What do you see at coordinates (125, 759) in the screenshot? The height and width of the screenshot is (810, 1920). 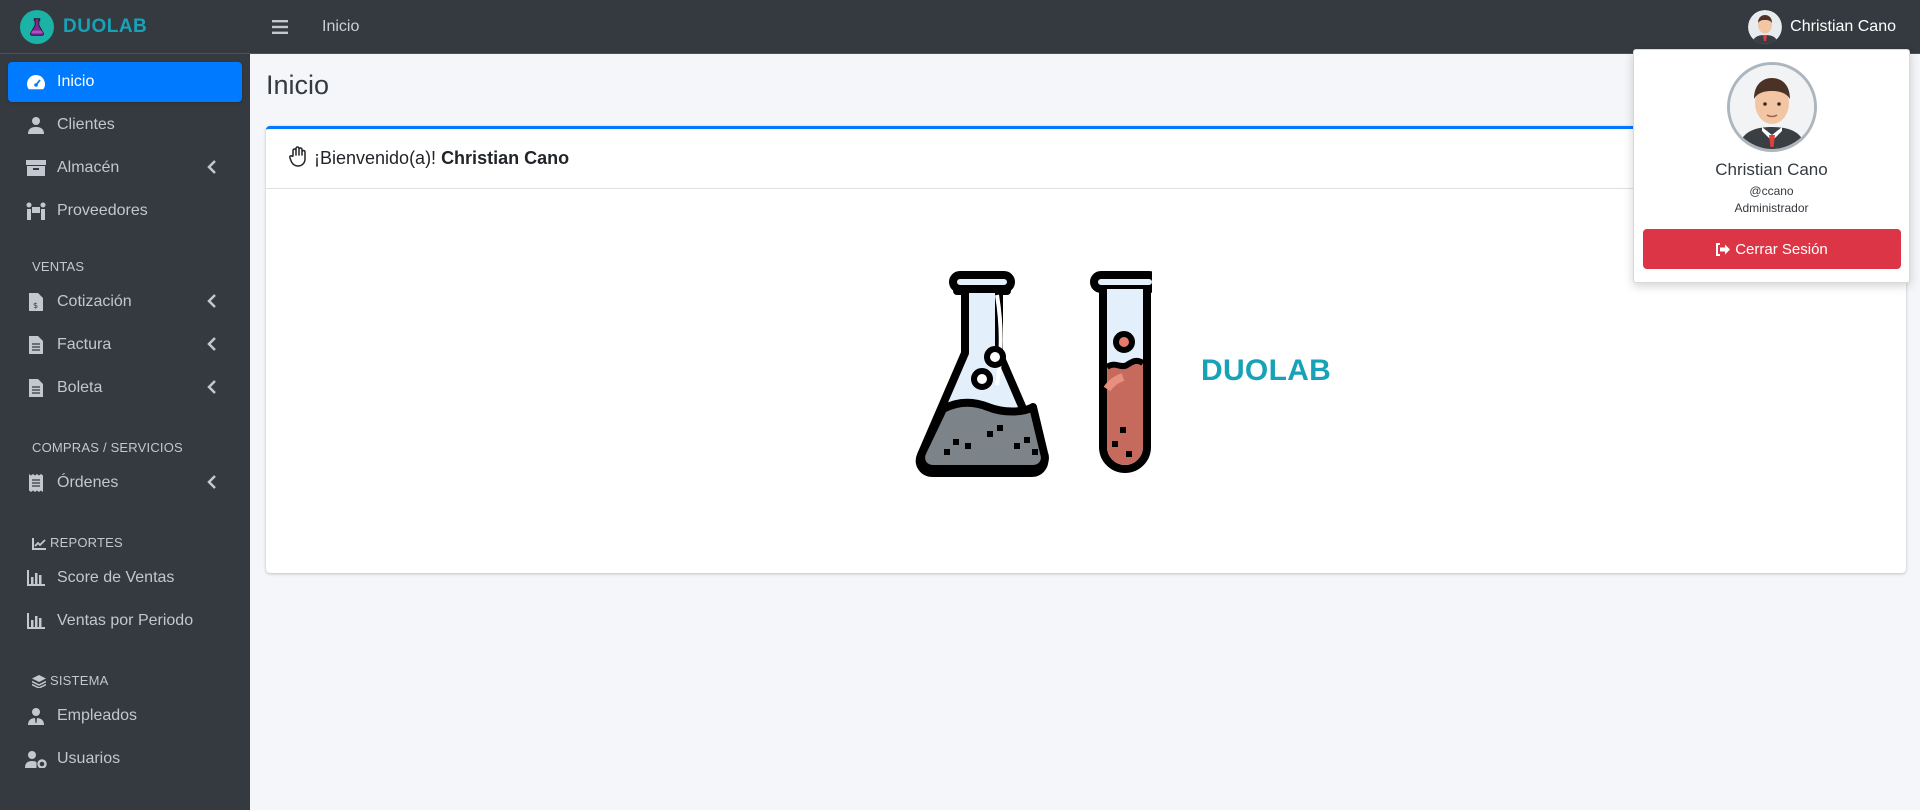 I see `sidebar-item-usuarios: Usuarios` at bounding box center [125, 759].